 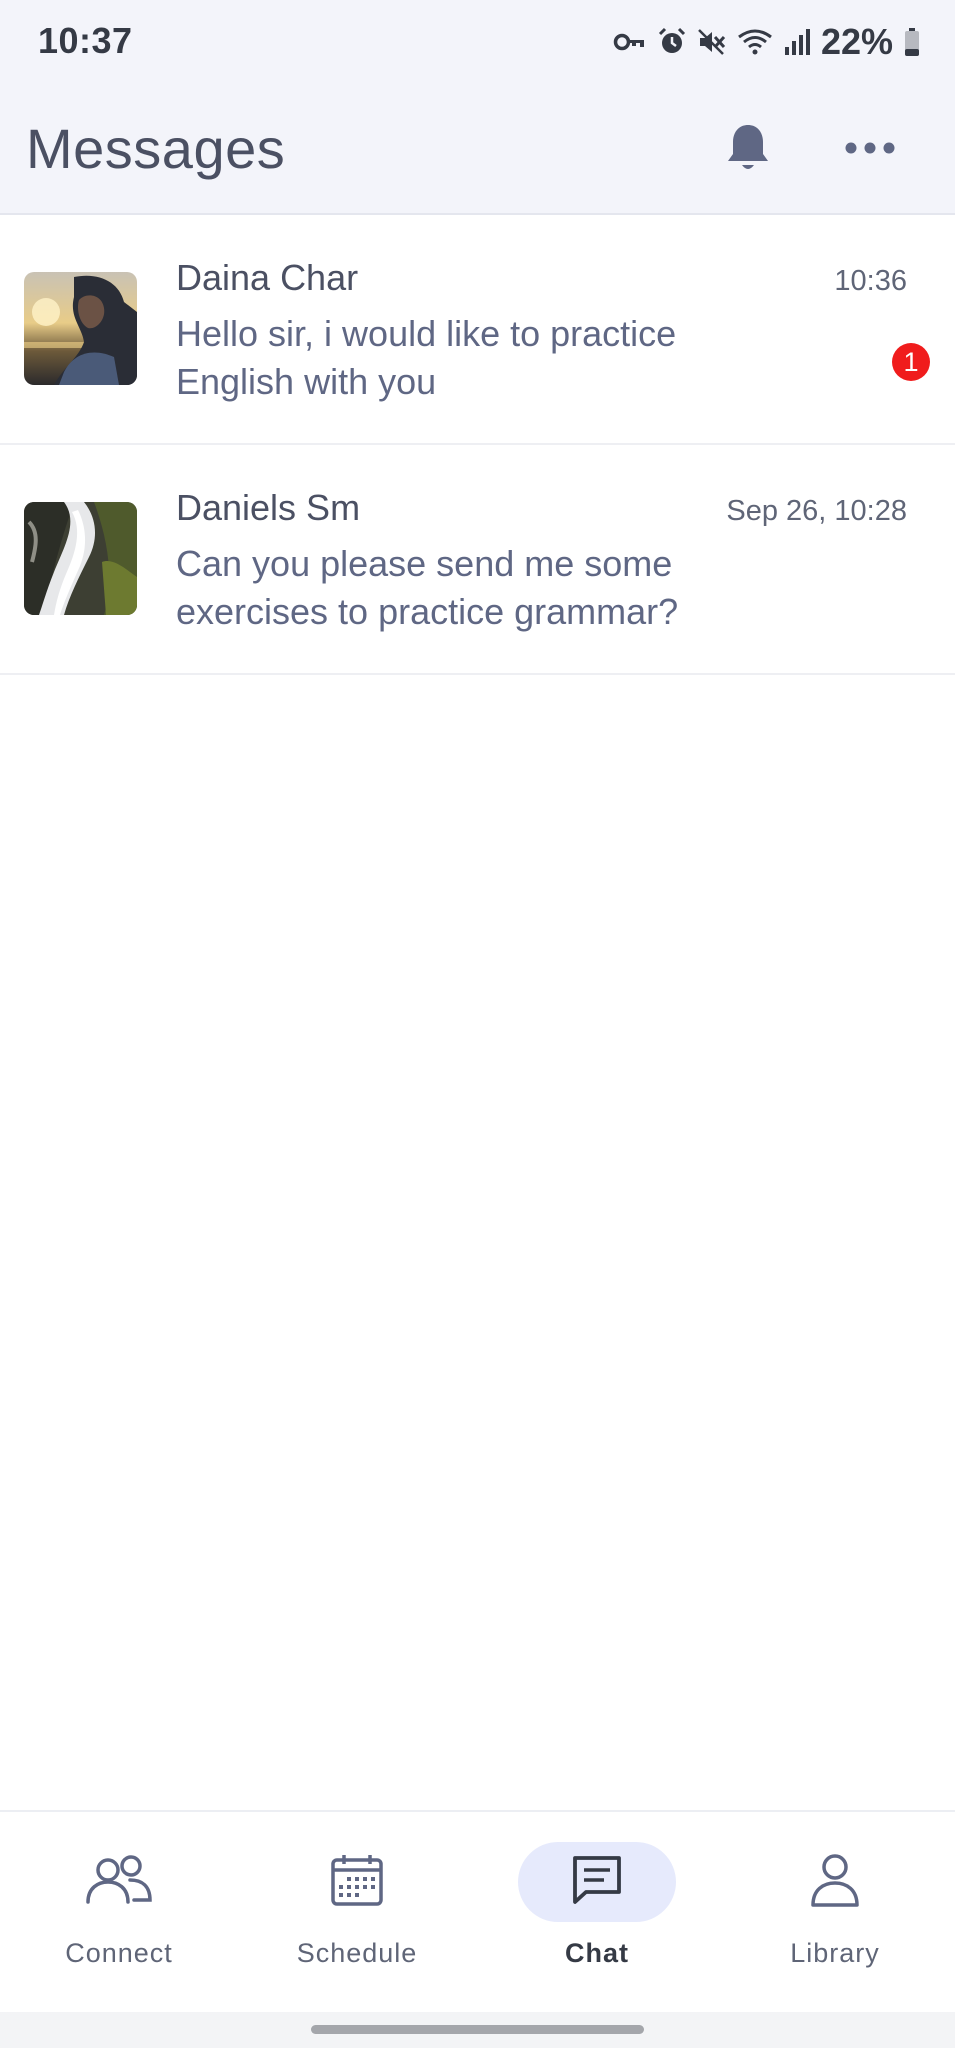 What do you see at coordinates (357, 1953) in the screenshot?
I see `nav-label: Schedule` at bounding box center [357, 1953].